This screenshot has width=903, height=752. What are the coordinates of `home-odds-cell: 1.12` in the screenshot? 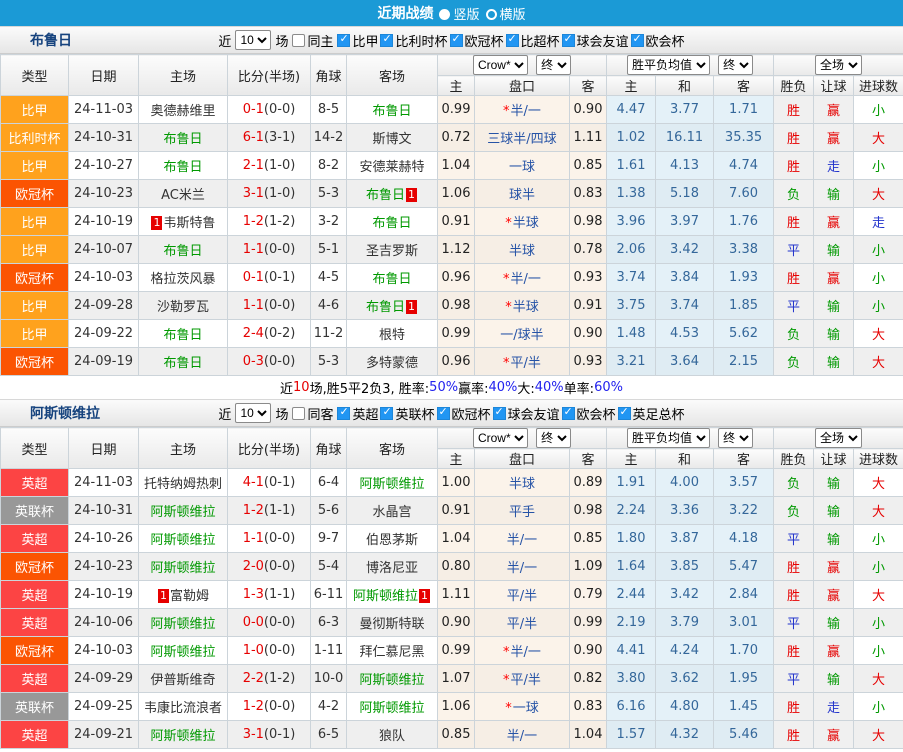 It's located at (456, 249).